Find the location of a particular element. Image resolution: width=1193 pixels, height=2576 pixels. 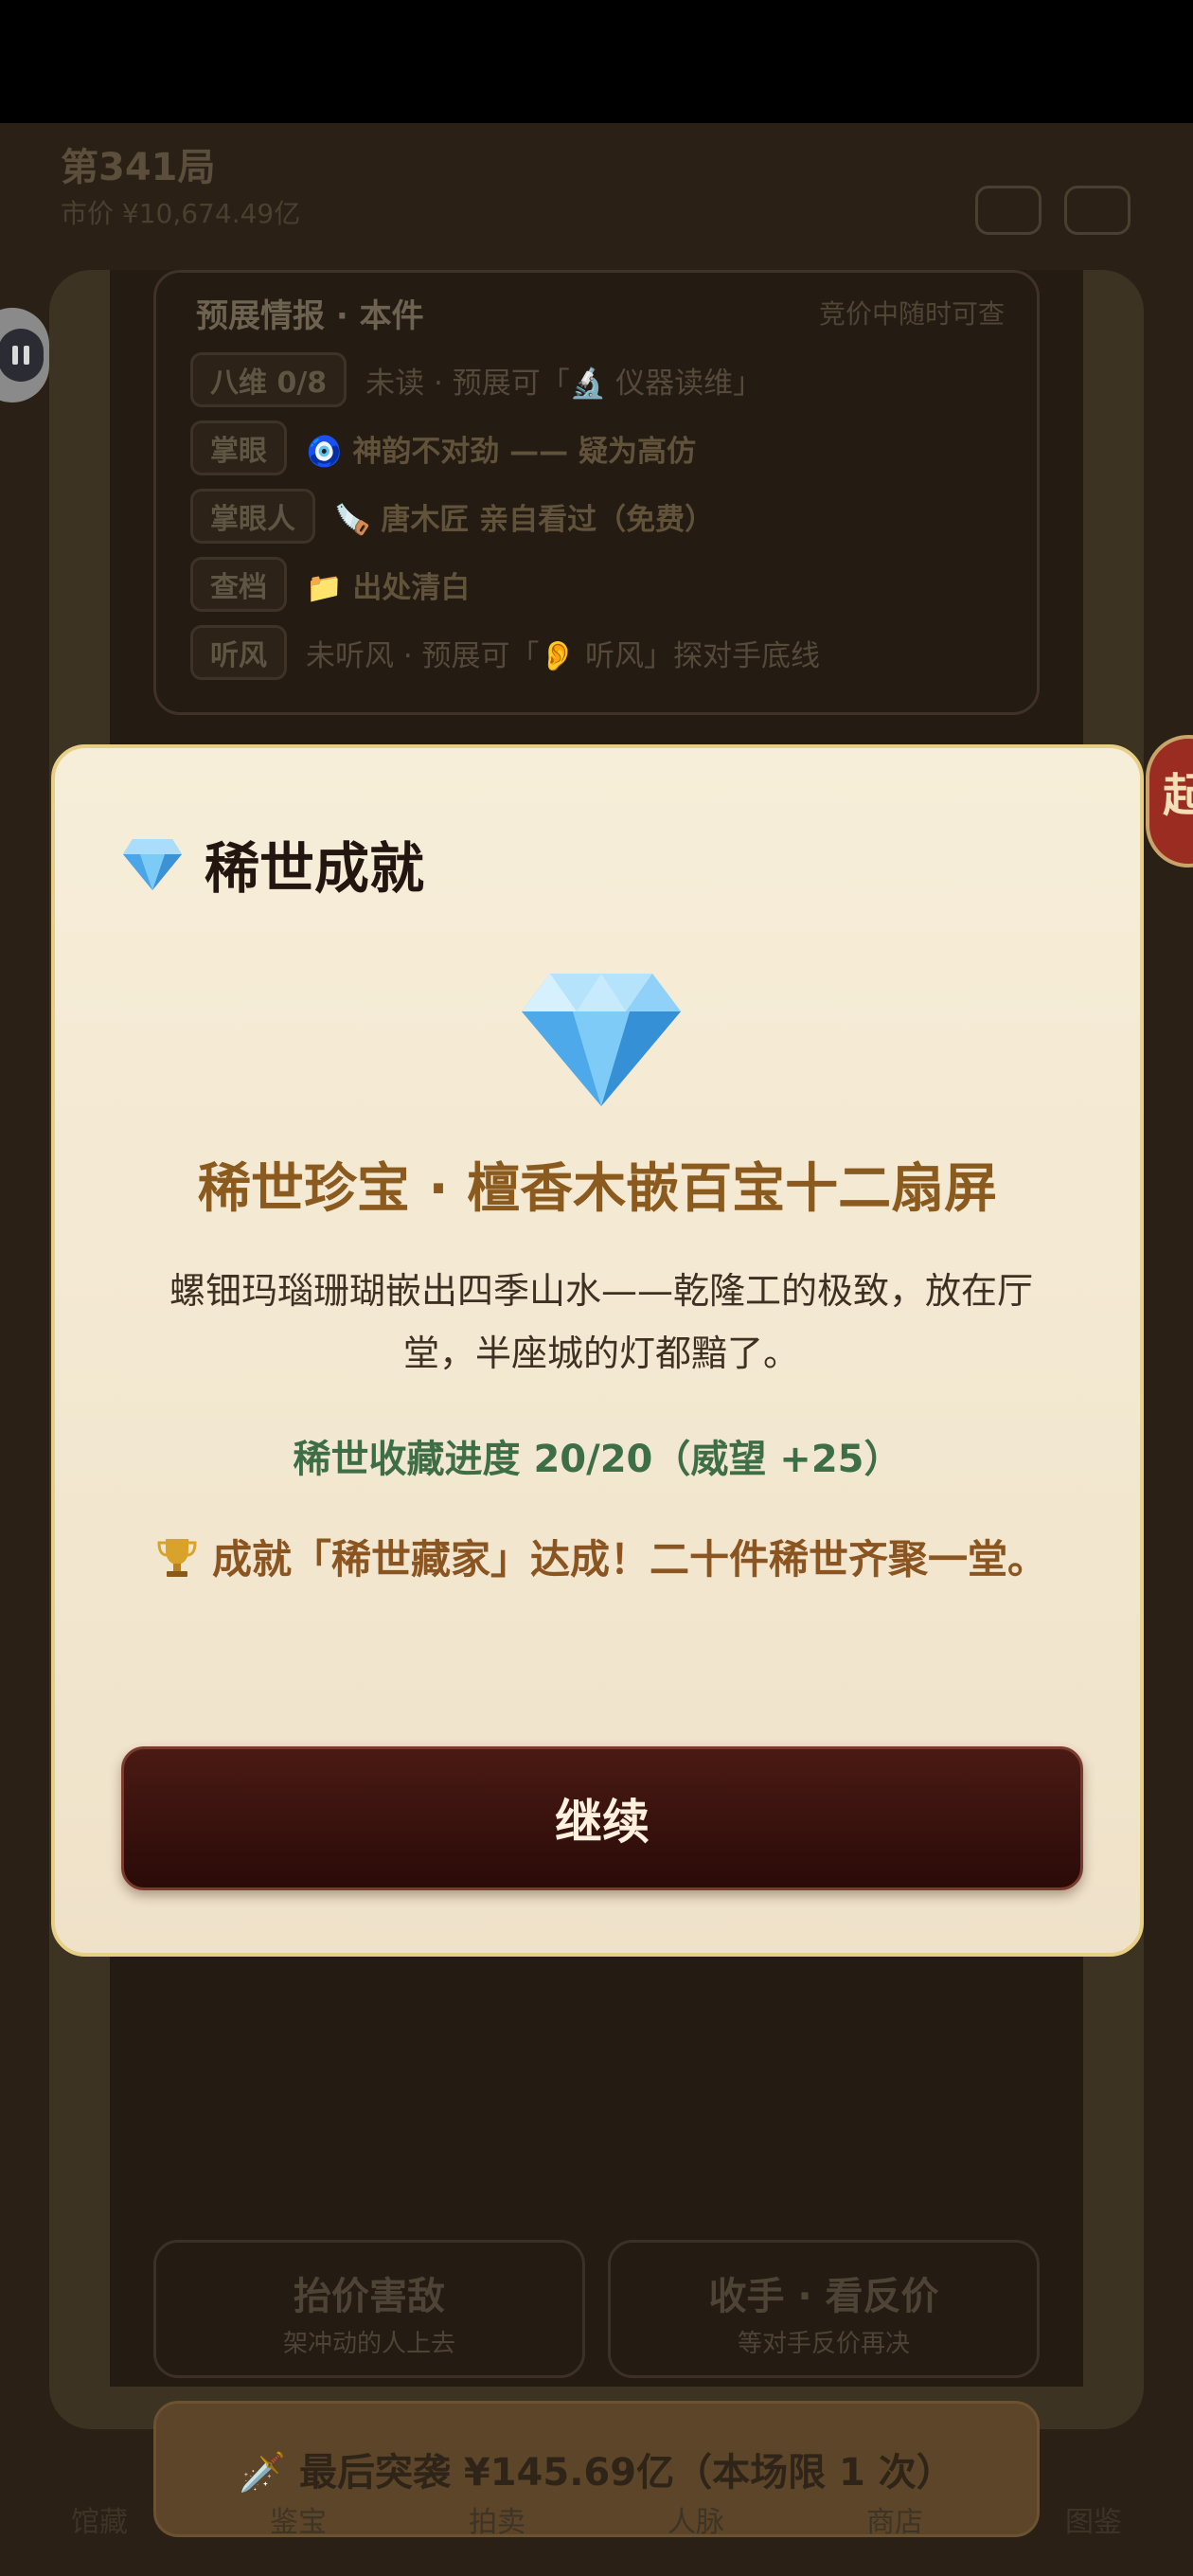

dialog-header: 稀世成就 is located at coordinates (272, 863).